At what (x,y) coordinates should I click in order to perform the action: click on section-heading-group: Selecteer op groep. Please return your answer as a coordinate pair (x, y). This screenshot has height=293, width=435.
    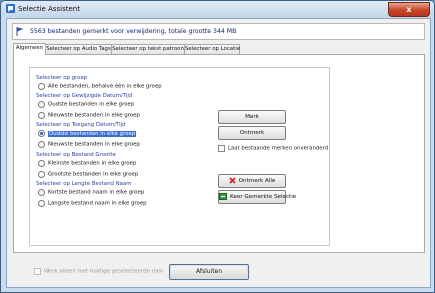
    Looking at the image, I should click on (62, 78).